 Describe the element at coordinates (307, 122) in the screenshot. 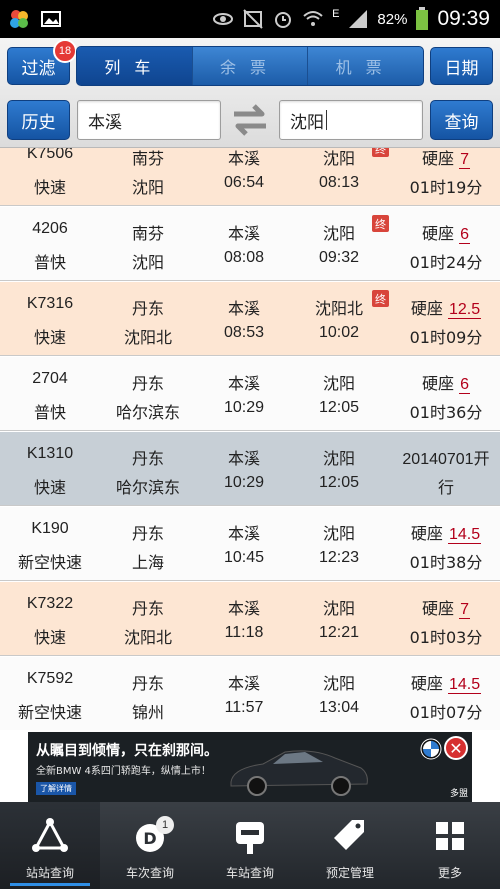

I see `arrival-station-value: 沈阳` at that location.